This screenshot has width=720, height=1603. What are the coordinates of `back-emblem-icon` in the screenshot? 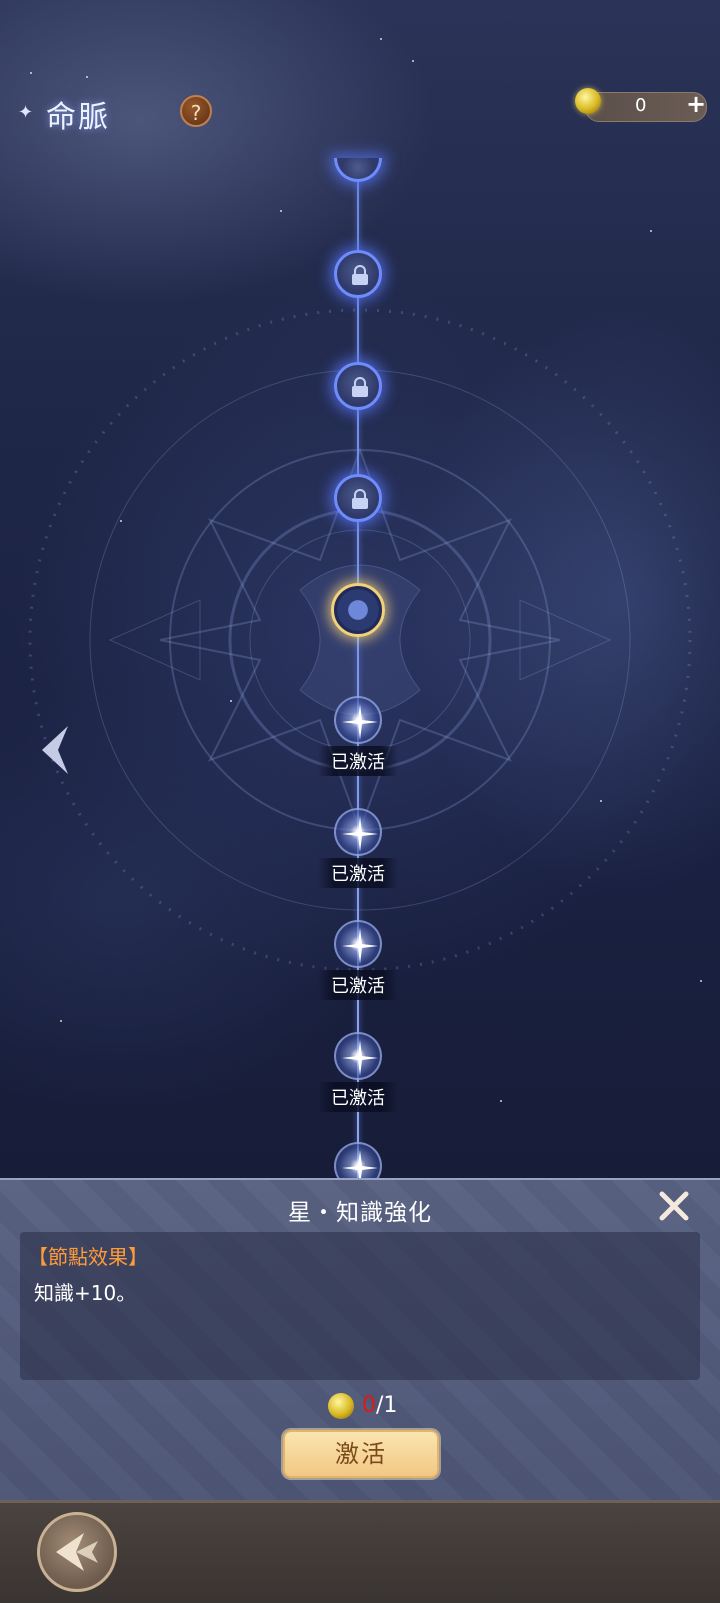 It's located at (77, 1552).